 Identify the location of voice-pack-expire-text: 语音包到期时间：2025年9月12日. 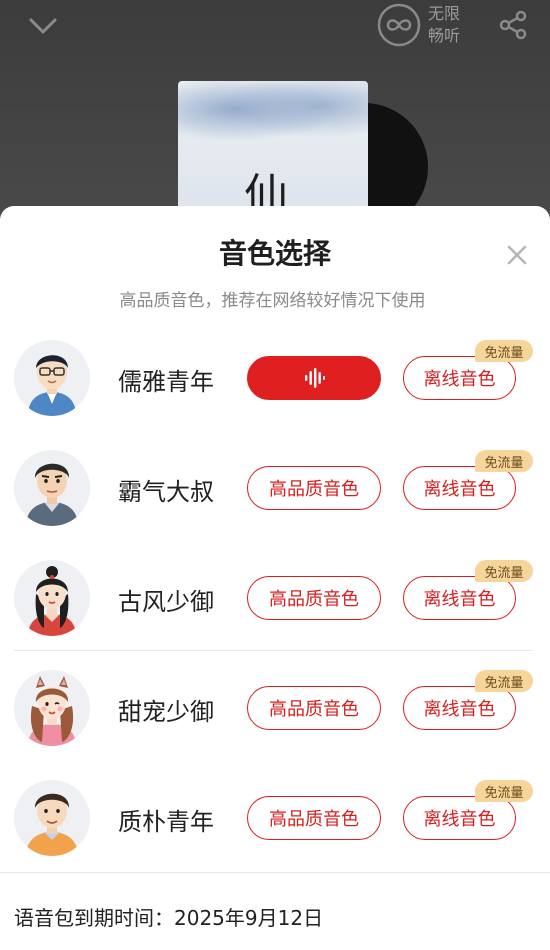
(168, 916).